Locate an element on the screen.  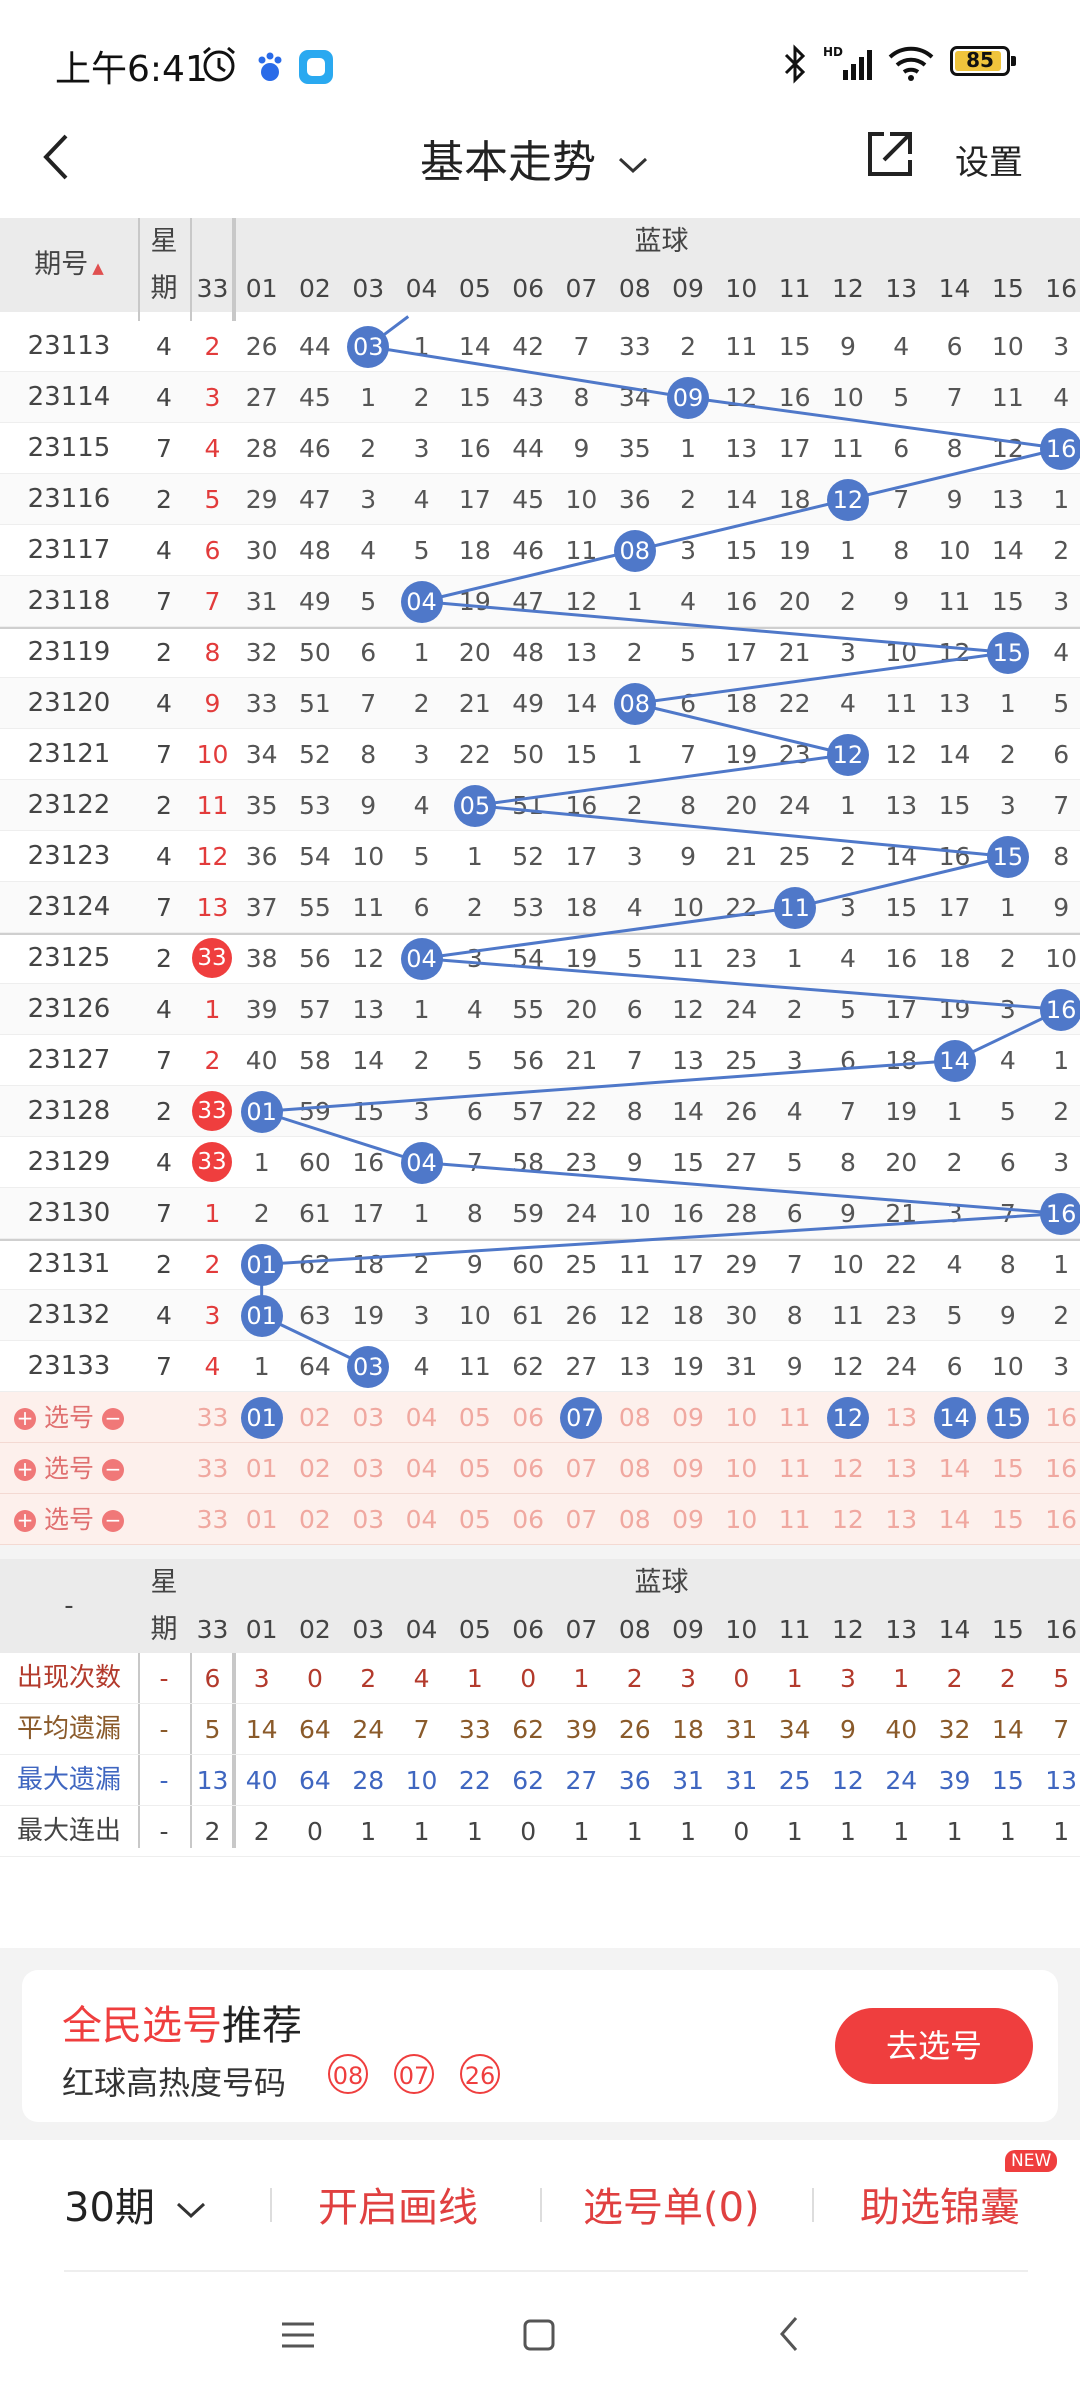
stats-value-cell: 10 is located at coordinates (421, 1780).